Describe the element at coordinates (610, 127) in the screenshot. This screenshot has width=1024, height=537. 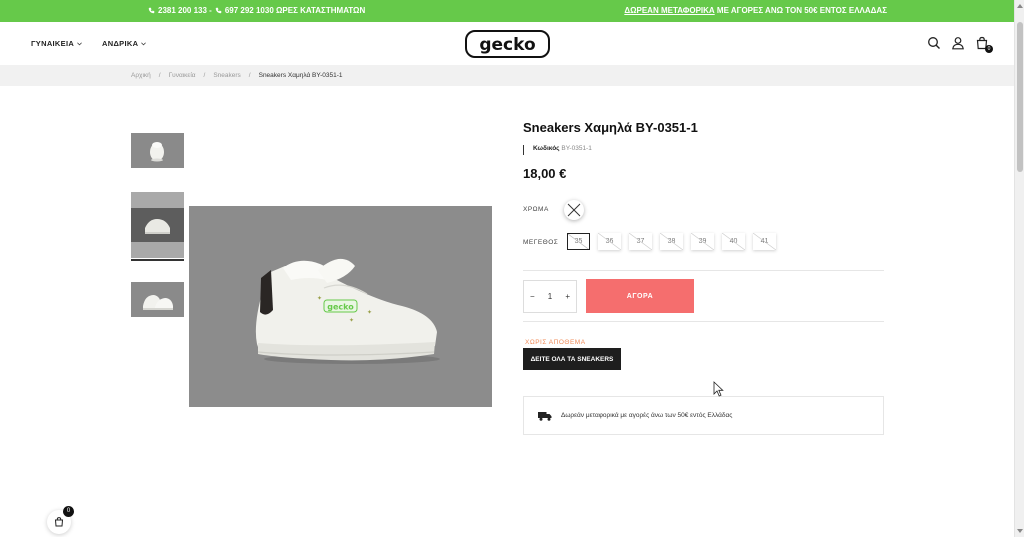
I see `product-title: Sneakers Χαμηλά BY-0351-1` at that location.